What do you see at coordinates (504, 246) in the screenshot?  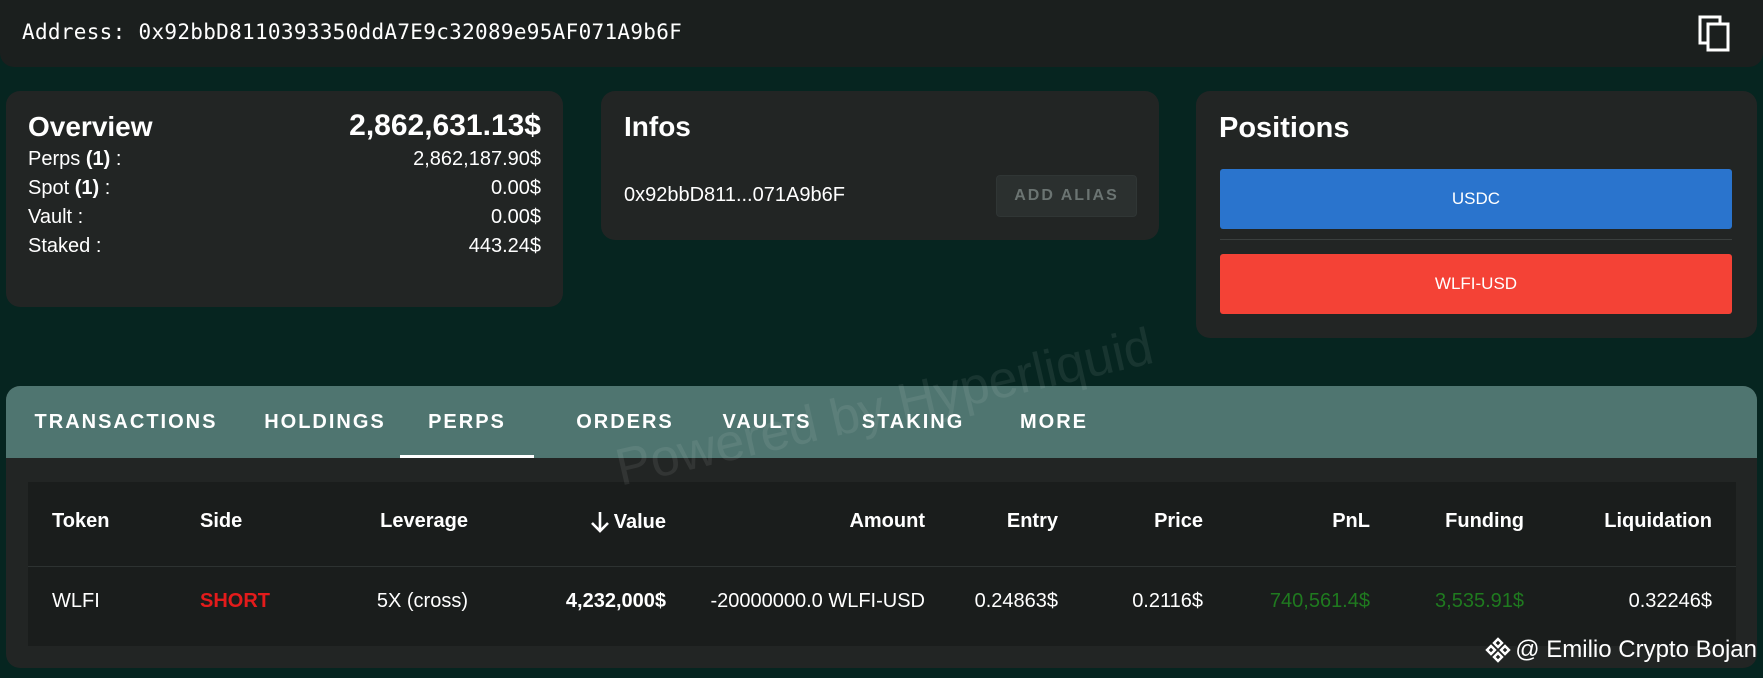 I see `overview-row-value: 443.24$` at bounding box center [504, 246].